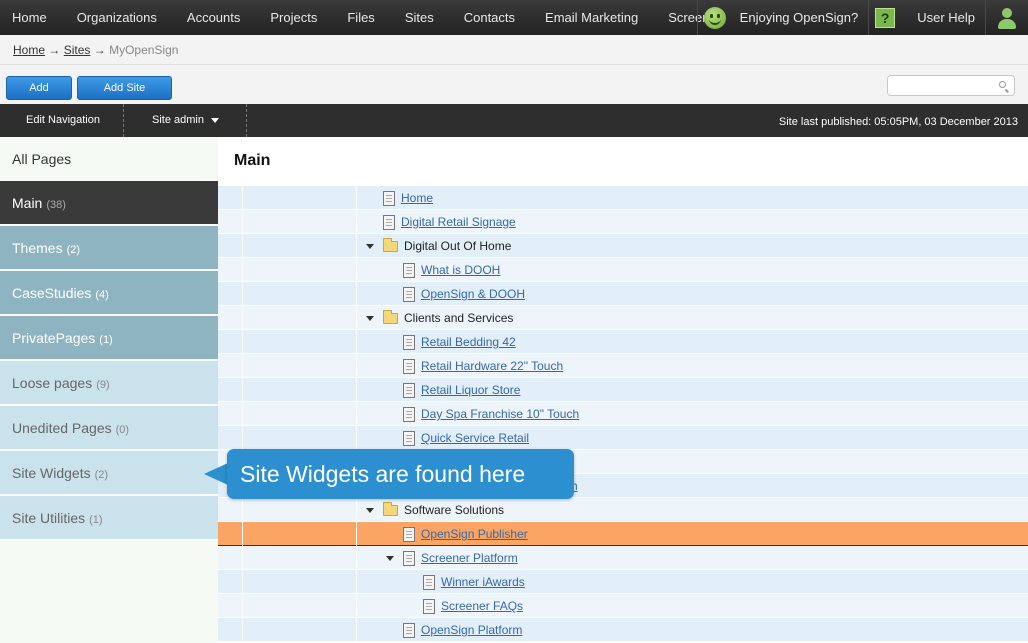 This screenshot has width=1028, height=643. Describe the element at coordinates (419, 17) in the screenshot. I see `nav-sites: Sites` at that location.